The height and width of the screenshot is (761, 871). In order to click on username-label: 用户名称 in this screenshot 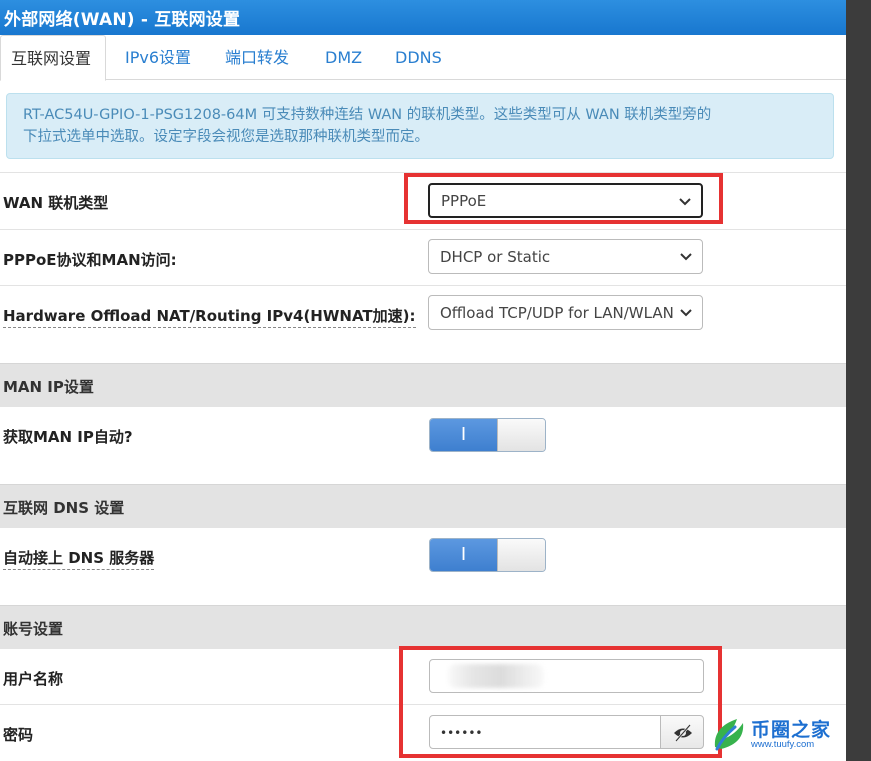, I will do `click(33, 679)`.